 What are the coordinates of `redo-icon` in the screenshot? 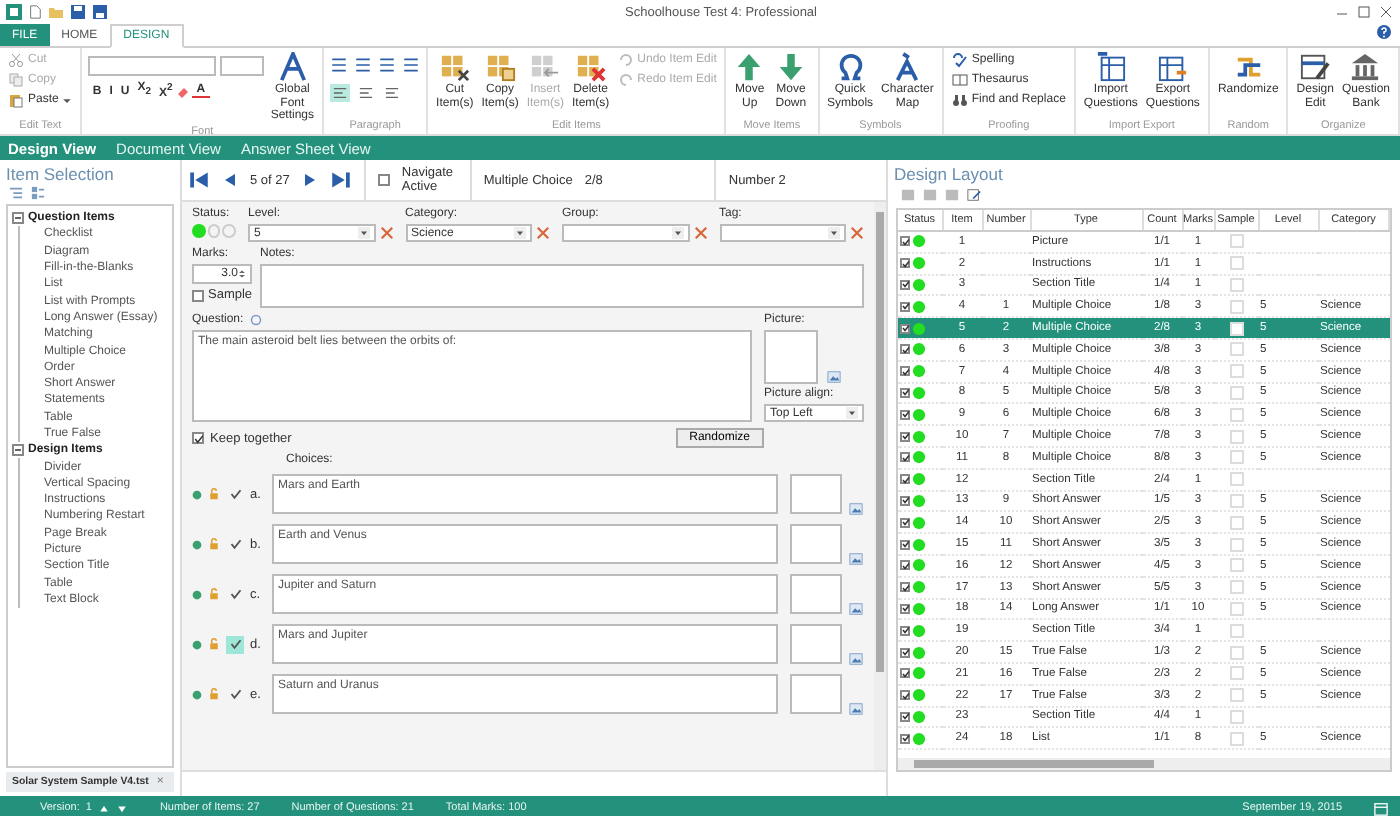 It's located at (625, 80).